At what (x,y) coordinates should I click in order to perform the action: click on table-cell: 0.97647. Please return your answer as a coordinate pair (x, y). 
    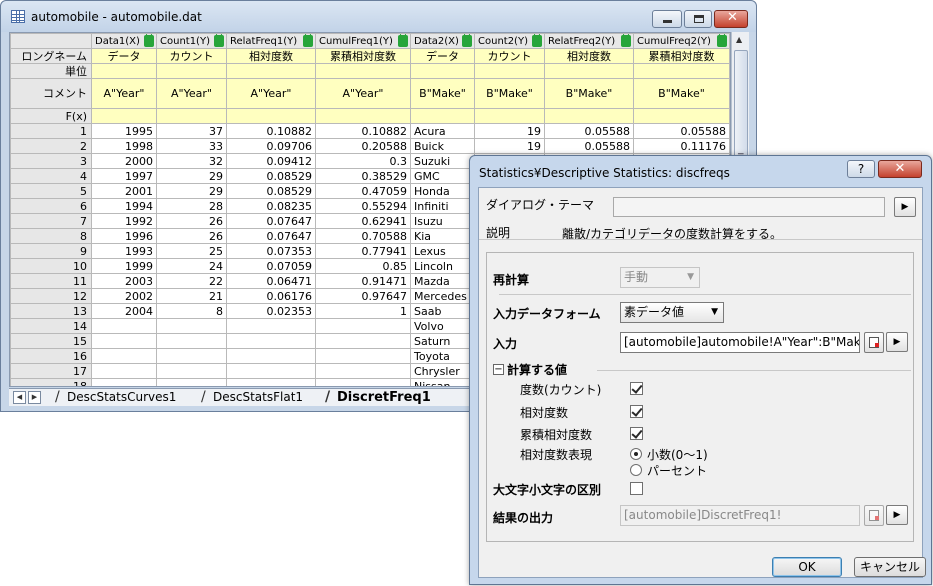
    Looking at the image, I should click on (363, 296).